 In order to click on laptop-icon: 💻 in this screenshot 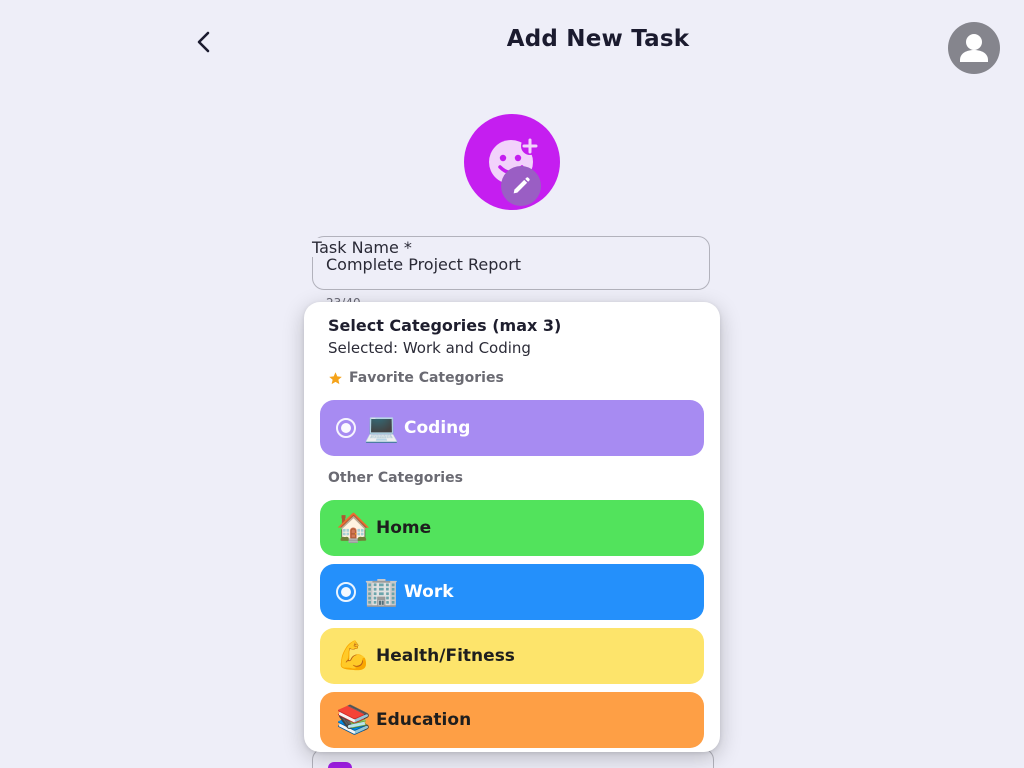, I will do `click(381, 427)`.